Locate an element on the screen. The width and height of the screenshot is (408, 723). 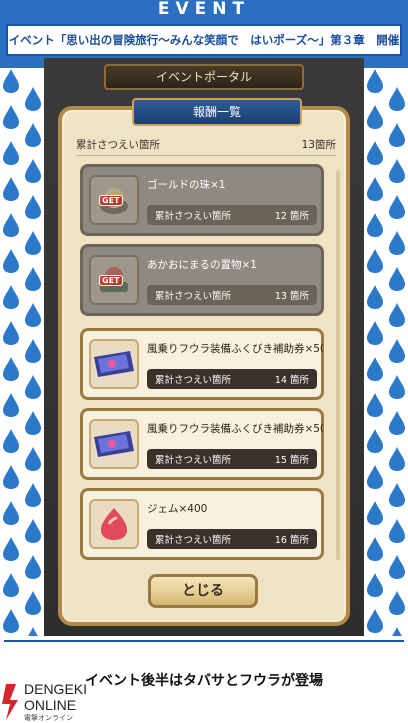
summary-value: 13箇所 is located at coordinates (318, 145).